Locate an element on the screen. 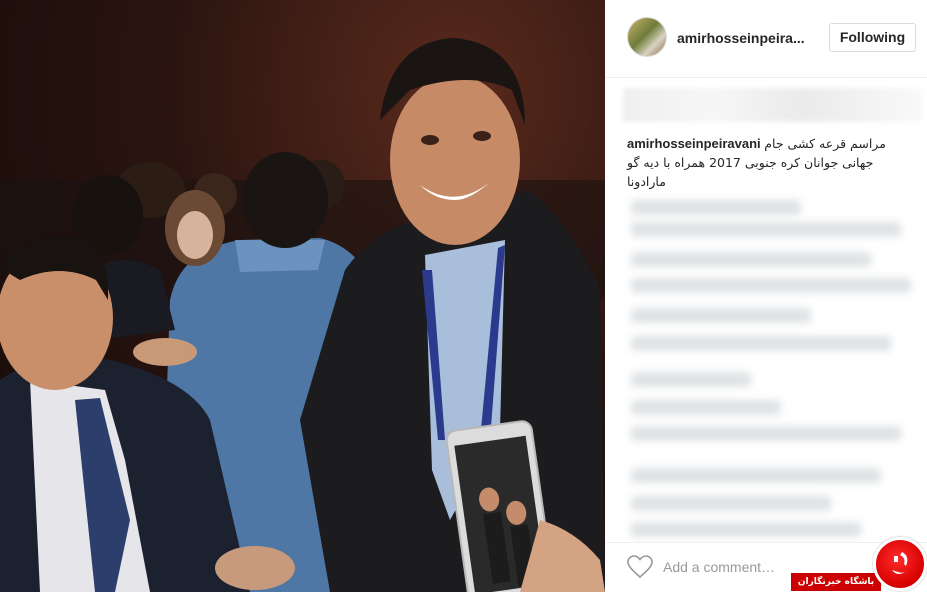  caption-username: amirhosseinpeiravani is located at coordinates (694, 143).